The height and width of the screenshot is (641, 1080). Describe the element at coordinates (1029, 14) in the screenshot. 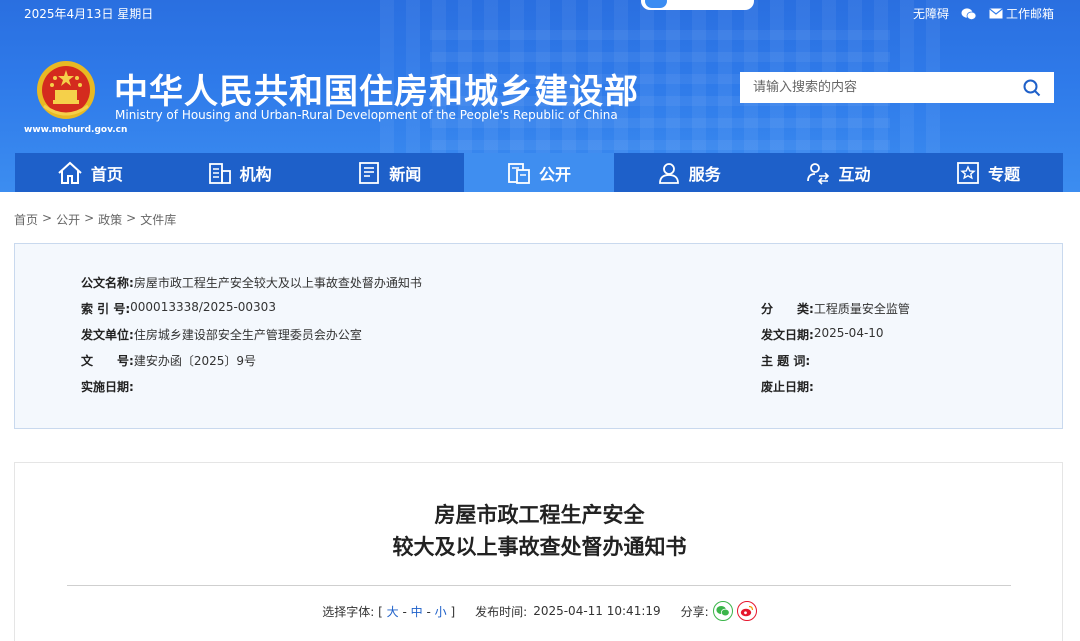

I see `work-mail-label: 工作邮箱` at that location.